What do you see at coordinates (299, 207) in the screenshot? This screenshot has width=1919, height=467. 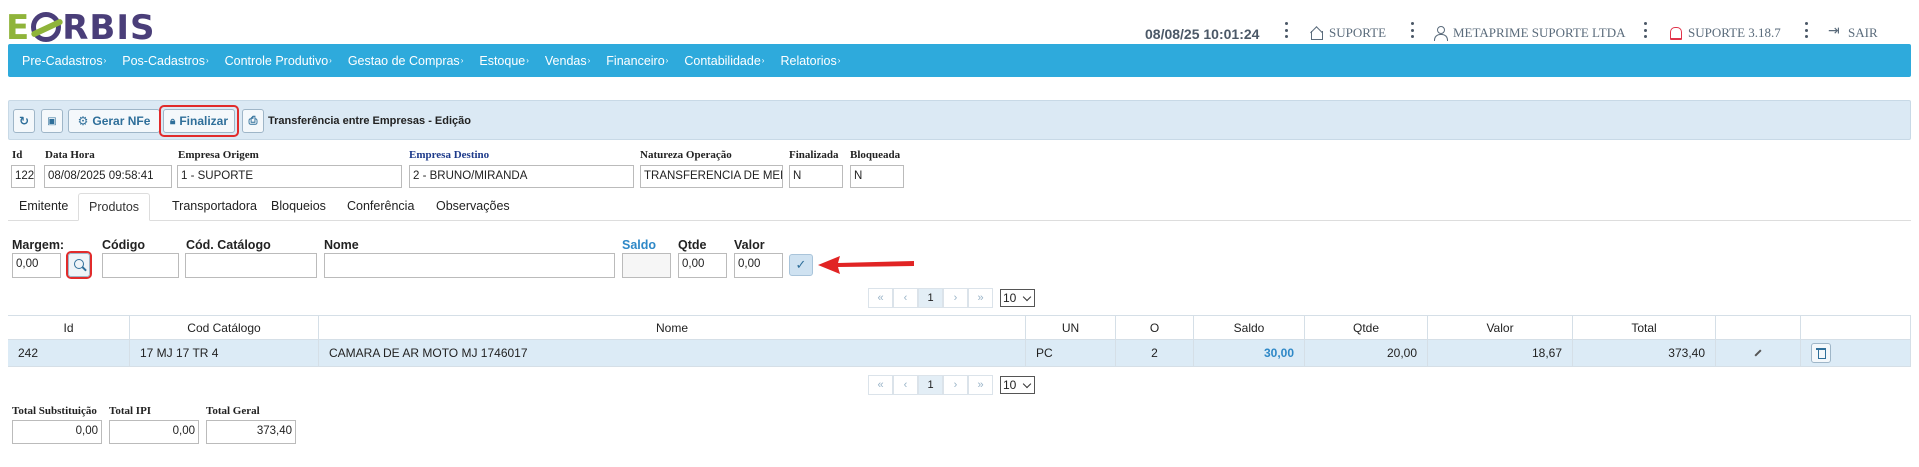 I see `tab-bloqueios: Bloqueios` at bounding box center [299, 207].